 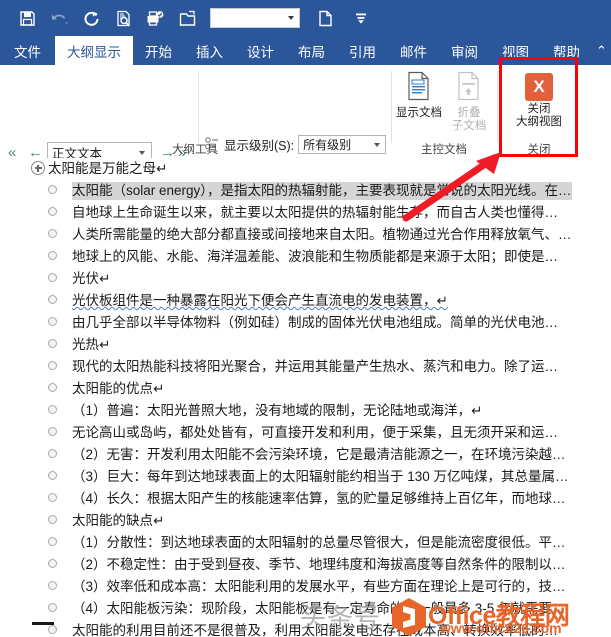 I want to click on tab-view: 视图, so click(x=515, y=50).